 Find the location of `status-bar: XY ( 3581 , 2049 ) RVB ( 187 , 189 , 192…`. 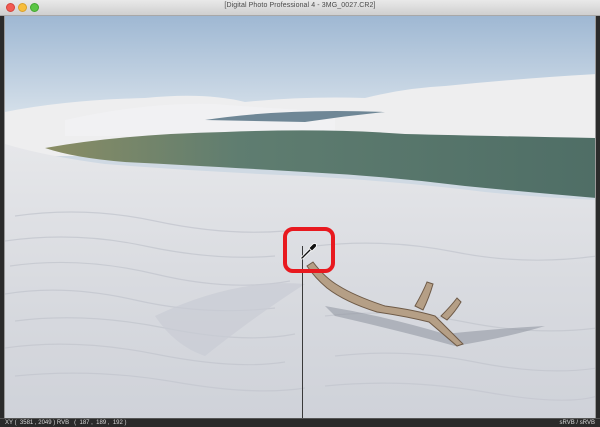

status-bar: XY ( 3581 , 2049 ) RVB ( 187 , 189 , 192… is located at coordinates (300, 422).